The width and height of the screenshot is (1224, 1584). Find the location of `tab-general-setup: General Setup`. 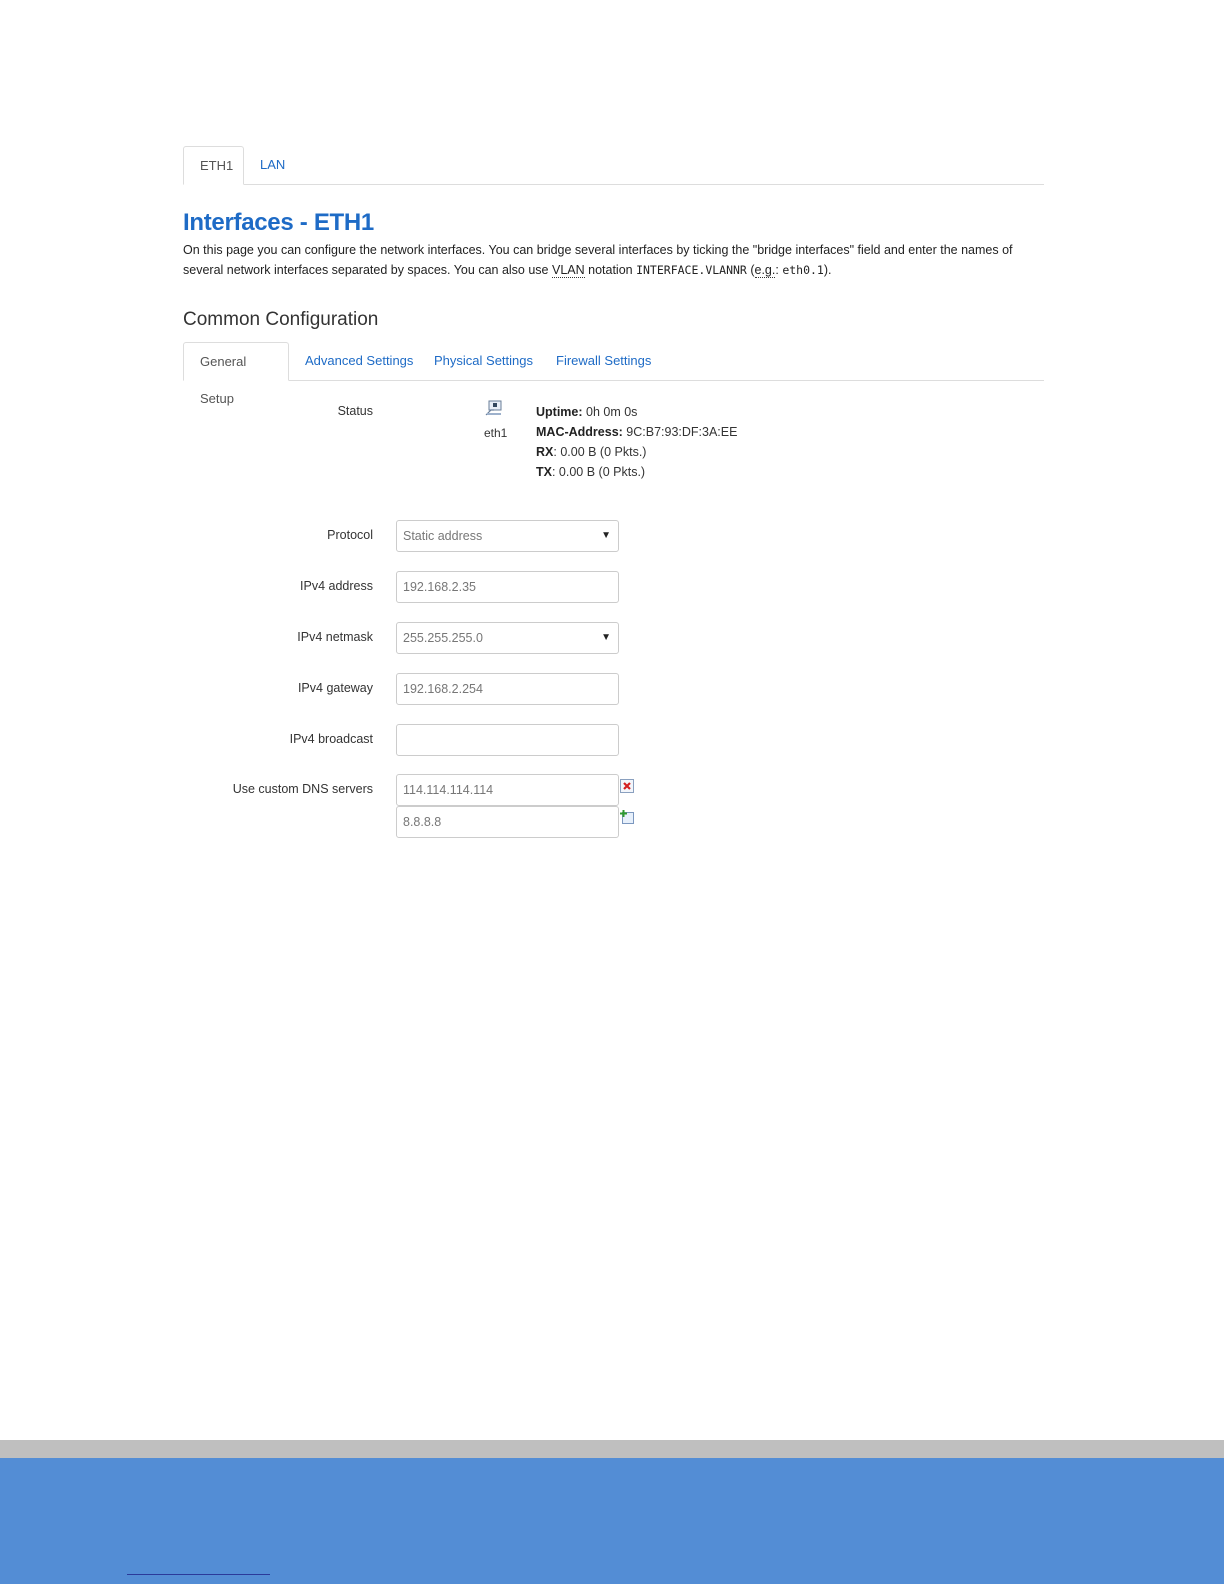

tab-general-setup: General Setup is located at coordinates (236, 374).